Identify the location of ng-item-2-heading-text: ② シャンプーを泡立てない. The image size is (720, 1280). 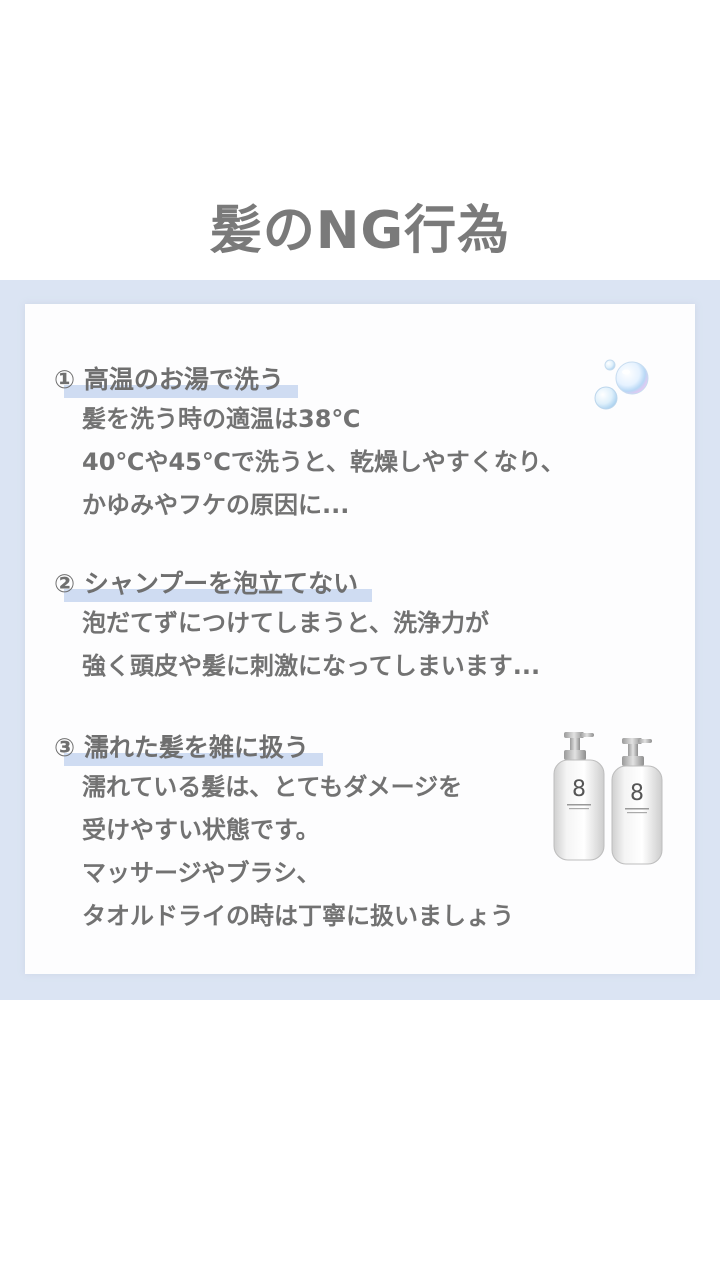
(206, 583).